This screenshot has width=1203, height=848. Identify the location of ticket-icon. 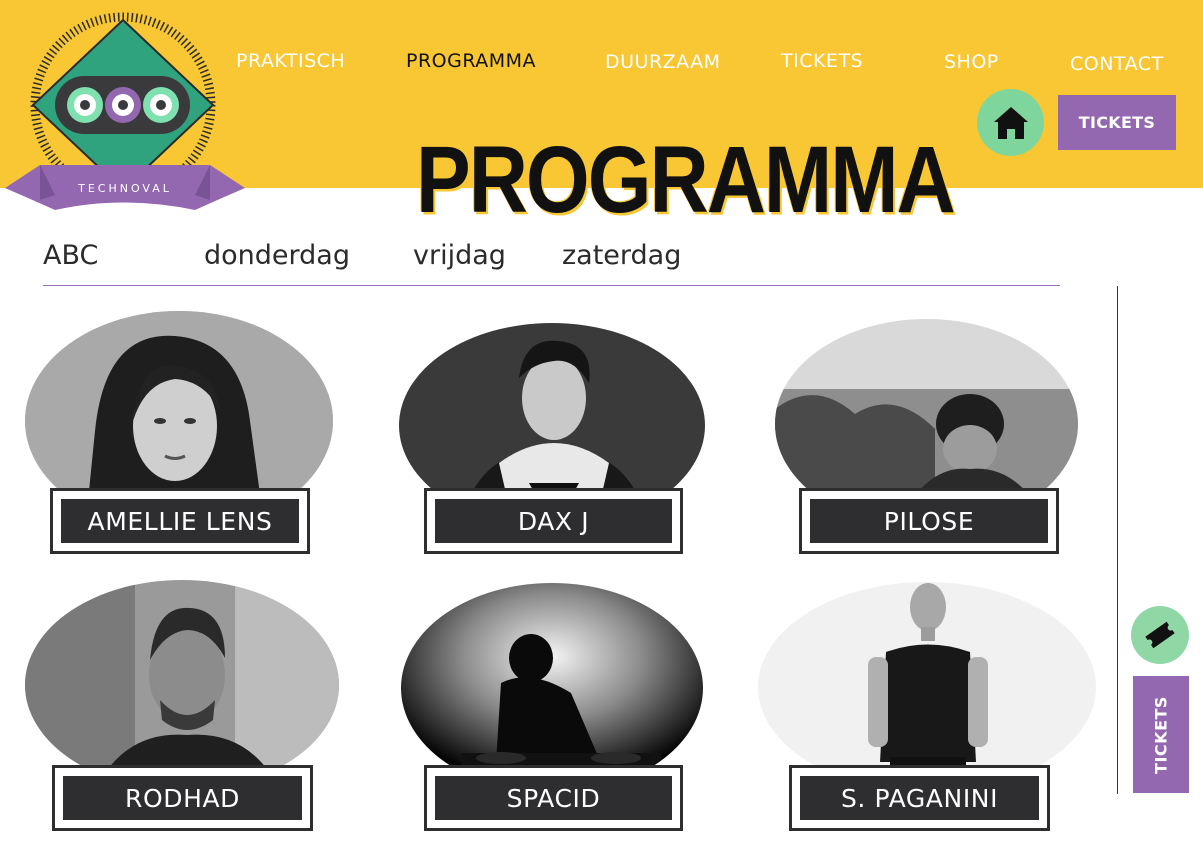
(1160, 635).